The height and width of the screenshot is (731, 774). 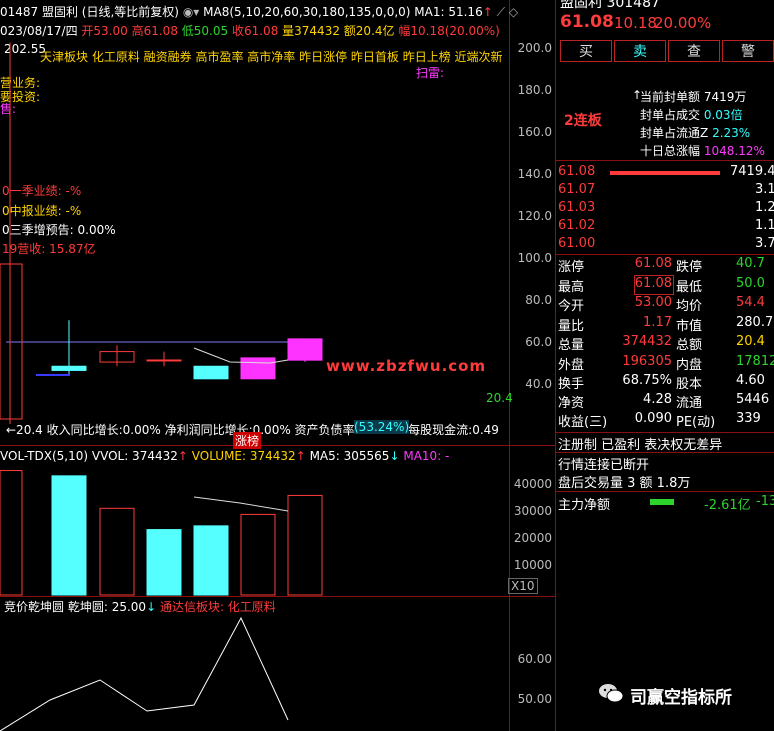 I want to click on stat-label: 换手, so click(x=571, y=384).